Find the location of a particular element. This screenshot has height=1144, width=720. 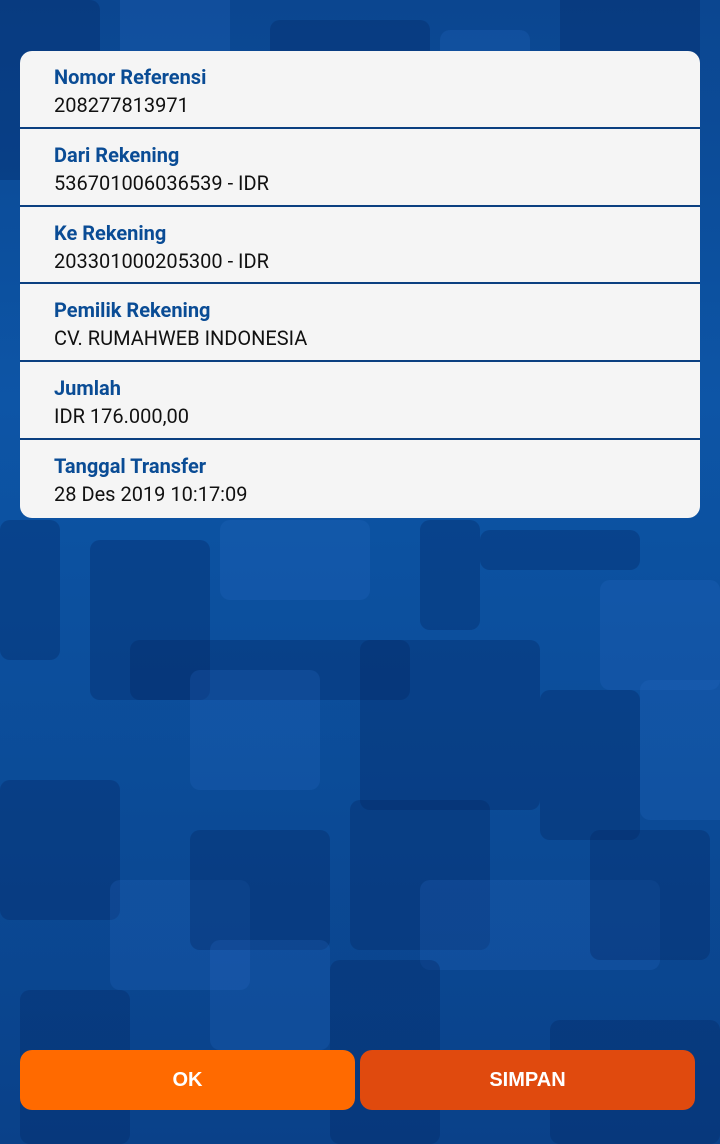

save-button: SIMPAN is located at coordinates (527, 1080).